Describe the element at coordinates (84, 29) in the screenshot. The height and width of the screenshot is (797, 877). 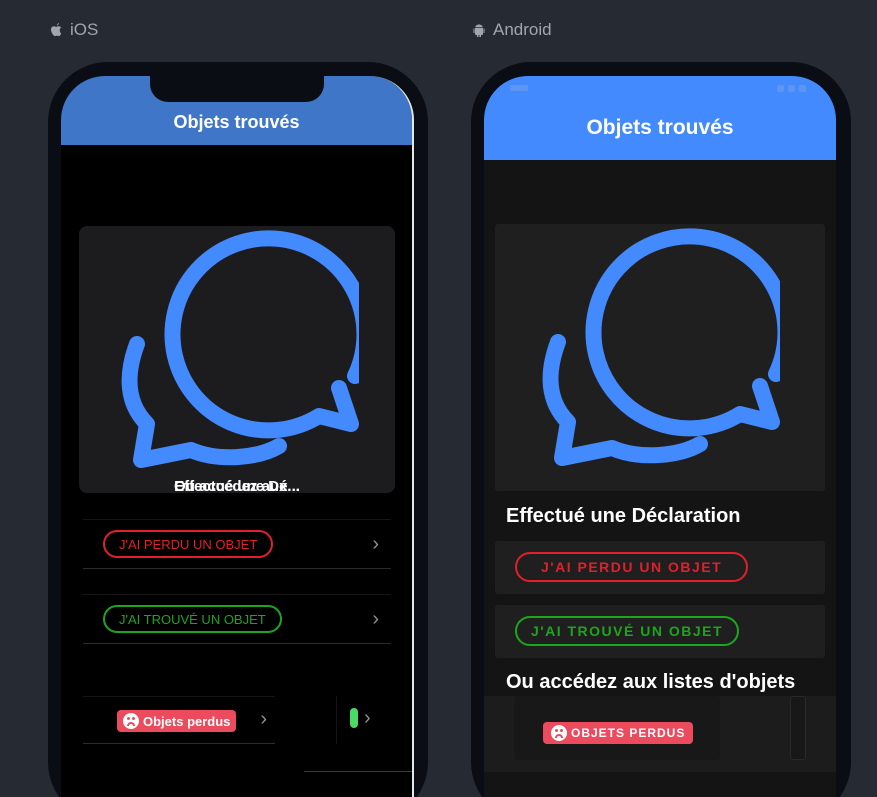
I see `ios-label-text: iOS` at that location.